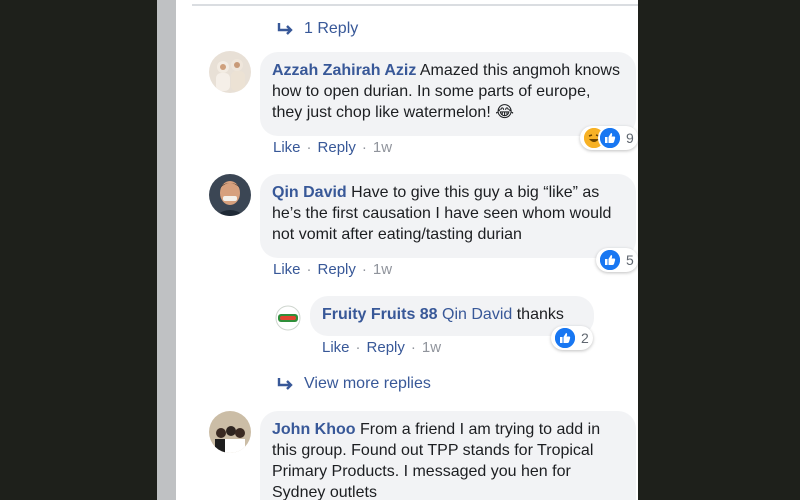 The height and width of the screenshot is (500, 800). What do you see at coordinates (344, 70) in the screenshot?
I see `comment-author: Azzah Zahirah Aziz` at bounding box center [344, 70].